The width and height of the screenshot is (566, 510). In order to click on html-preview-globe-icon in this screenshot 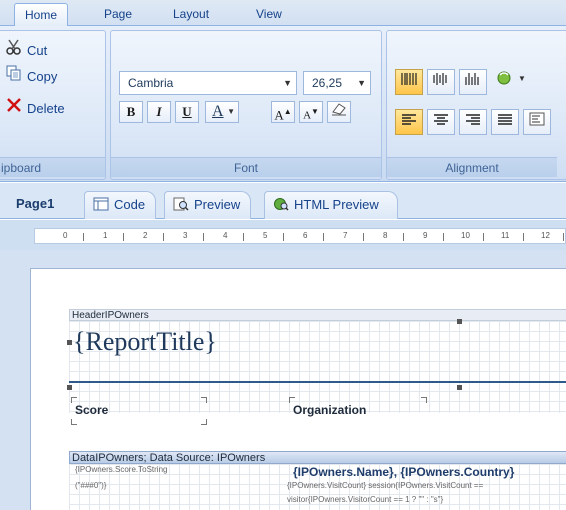, I will do `click(281, 202)`.